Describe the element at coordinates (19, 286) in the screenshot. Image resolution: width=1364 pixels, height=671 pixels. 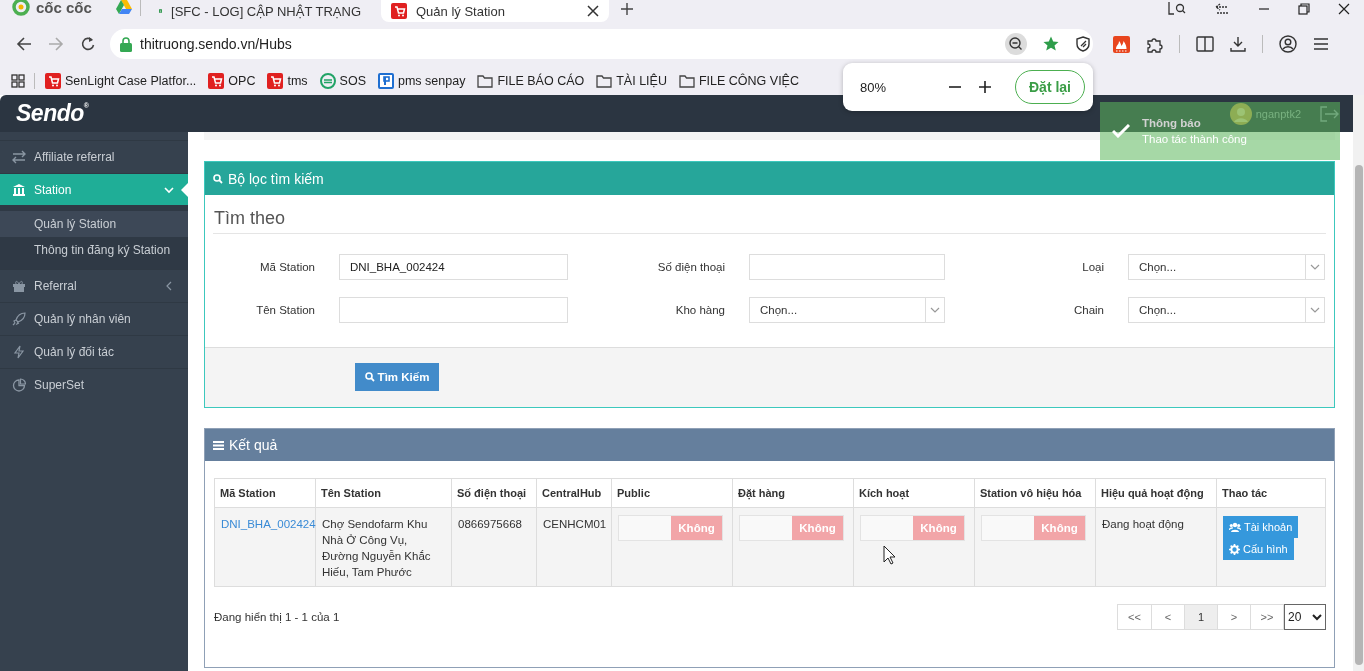
I see `gift-icon` at that location.